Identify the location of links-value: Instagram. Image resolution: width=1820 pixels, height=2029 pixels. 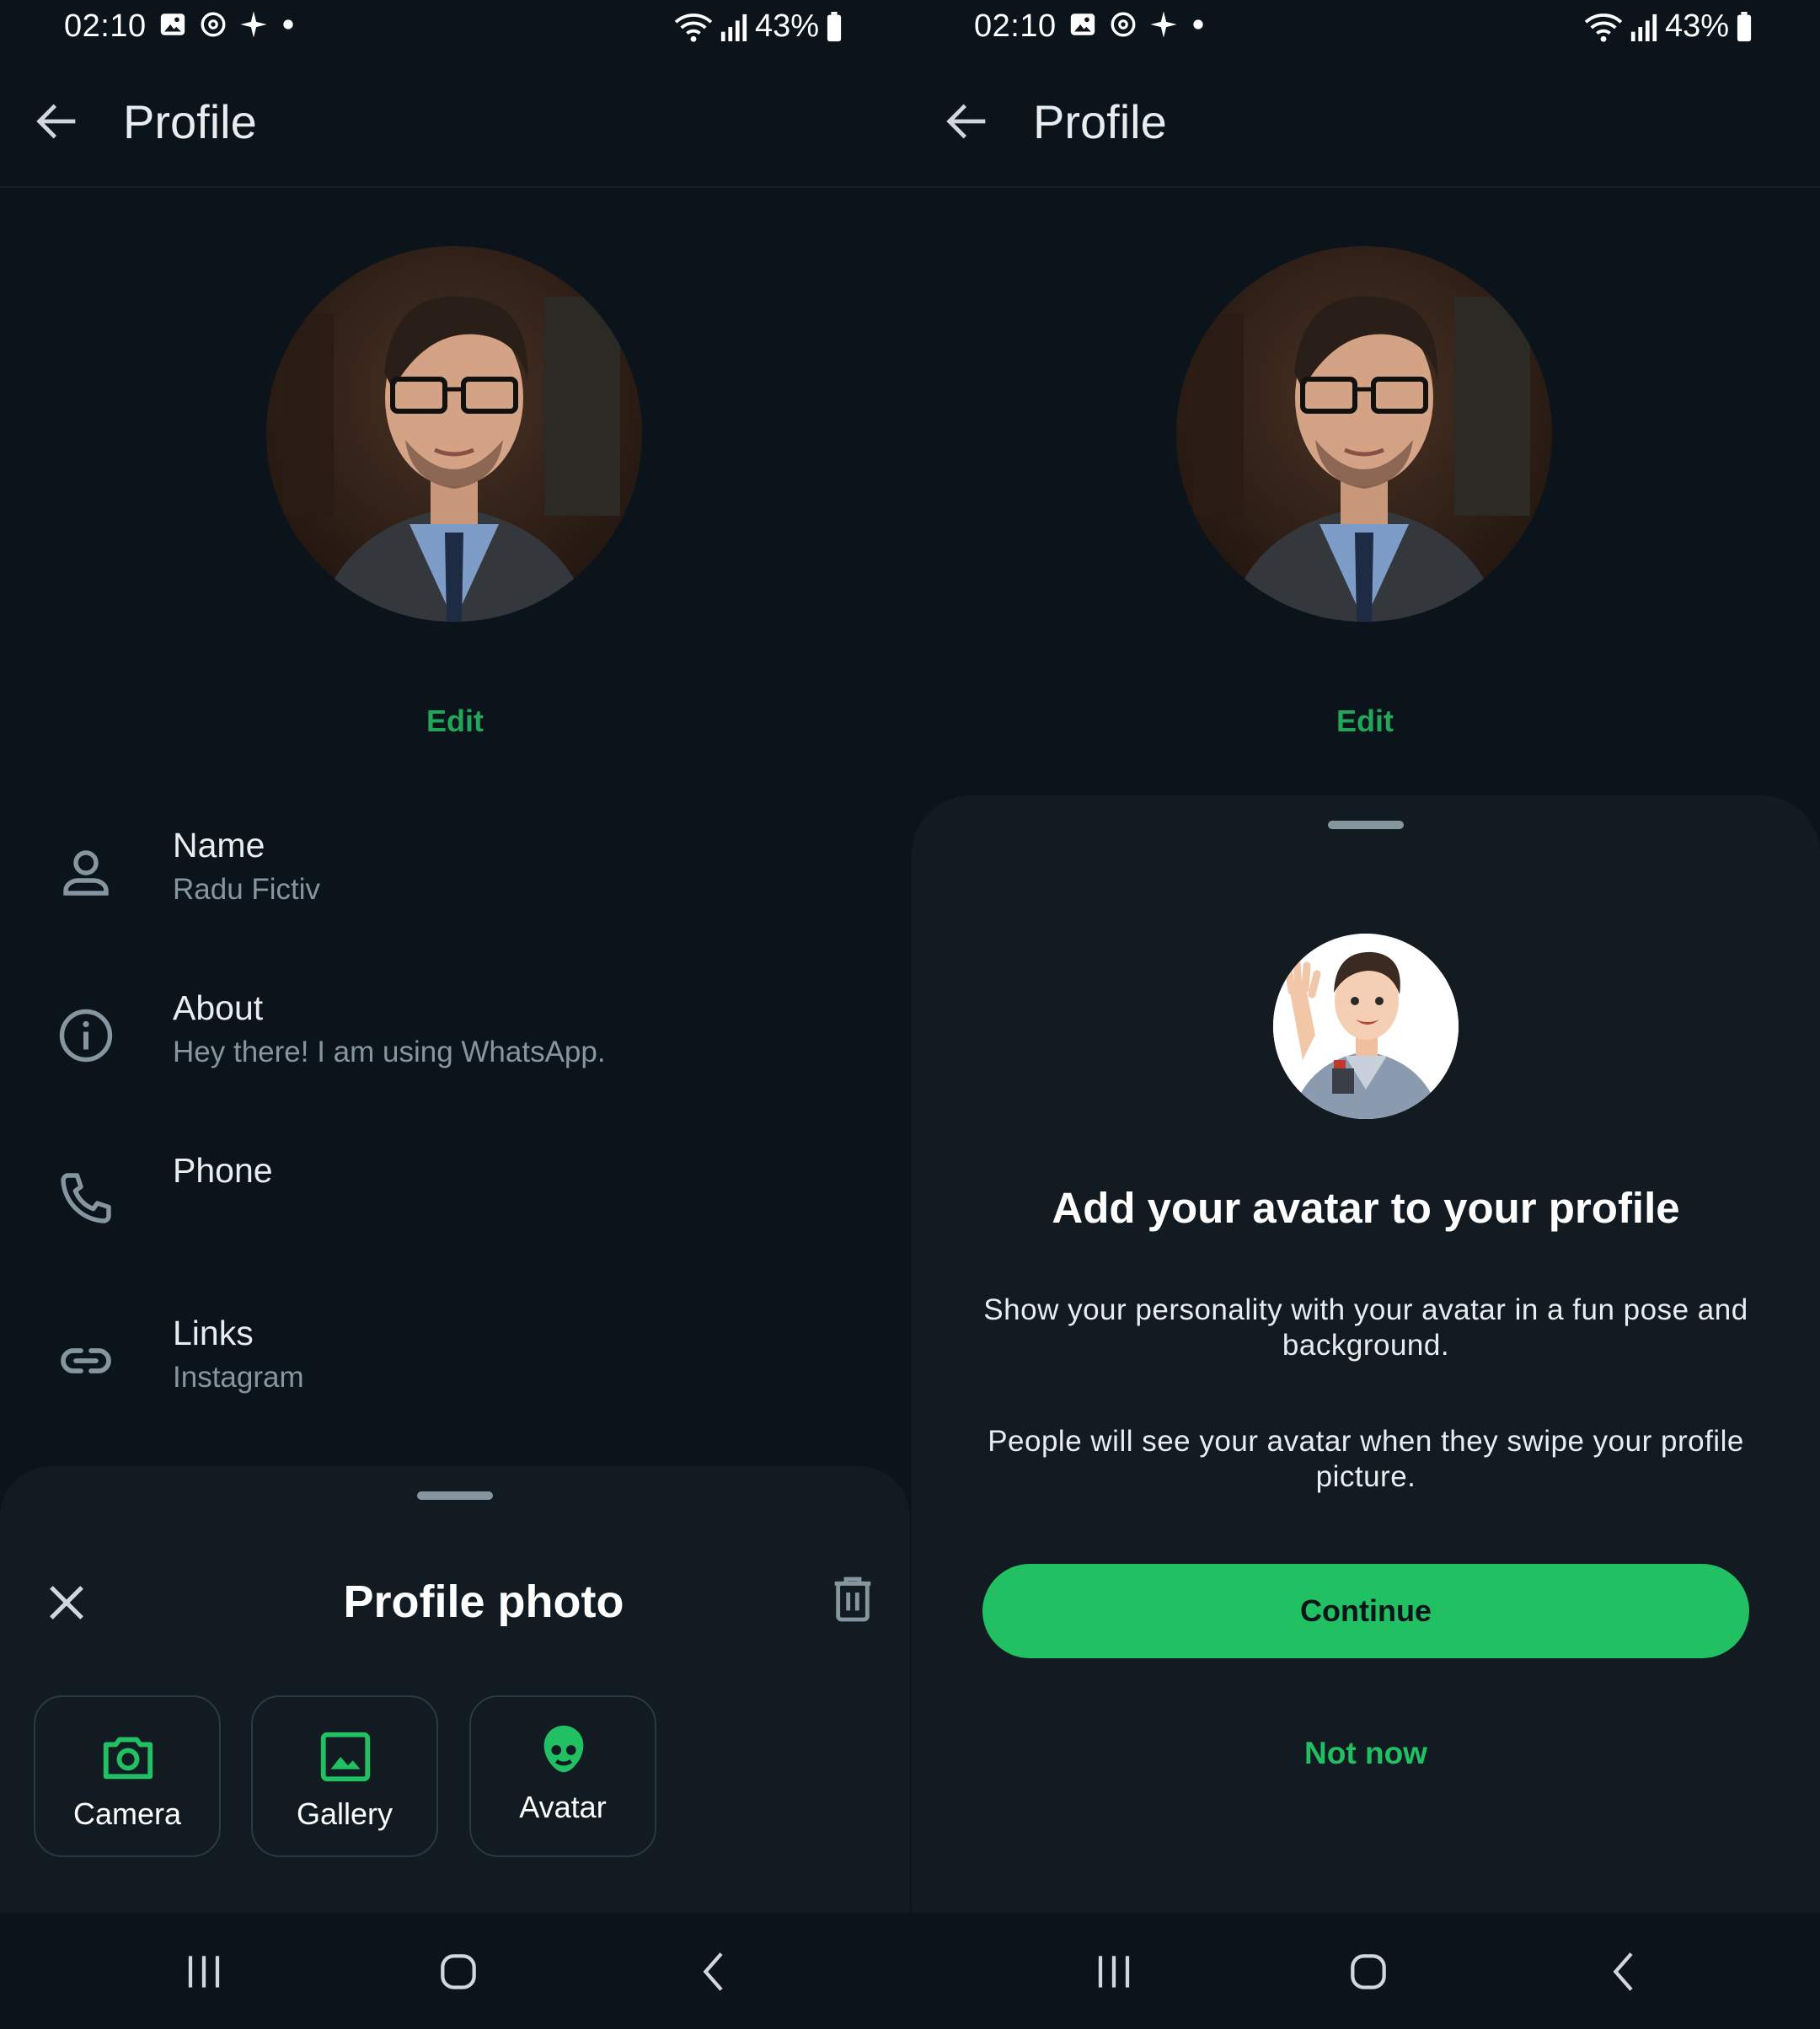
(238, 1378).